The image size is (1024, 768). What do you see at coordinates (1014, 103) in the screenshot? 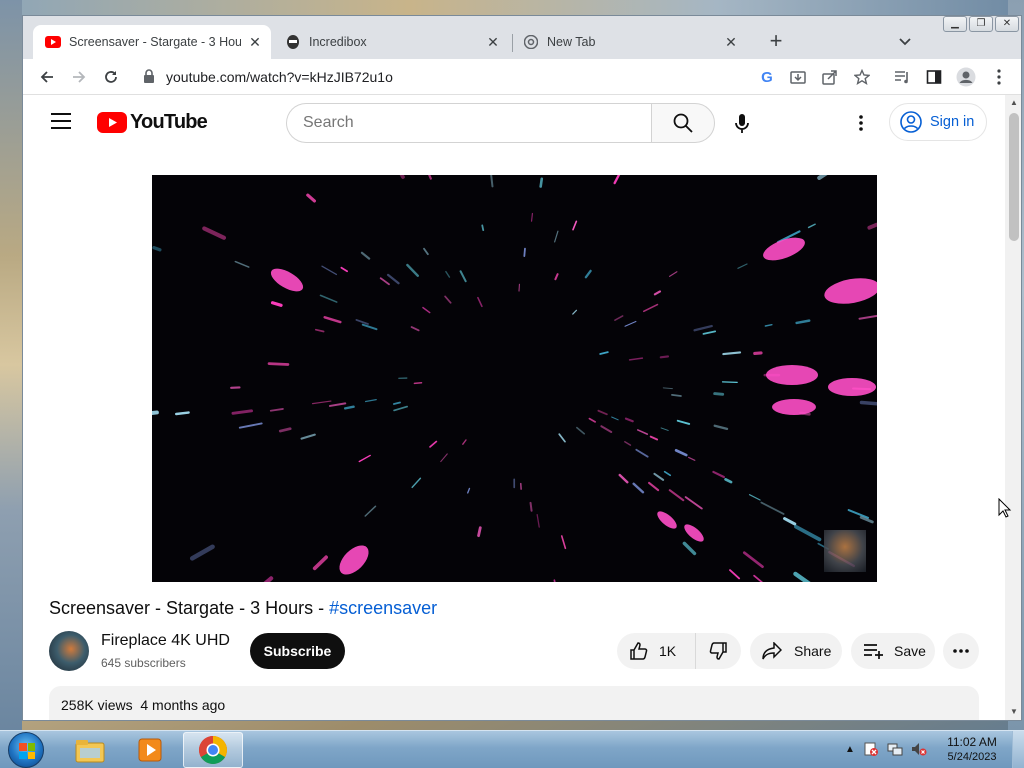
I see `scroll-up-arrow-icon: ▲` at bounding box center [1014, 103].